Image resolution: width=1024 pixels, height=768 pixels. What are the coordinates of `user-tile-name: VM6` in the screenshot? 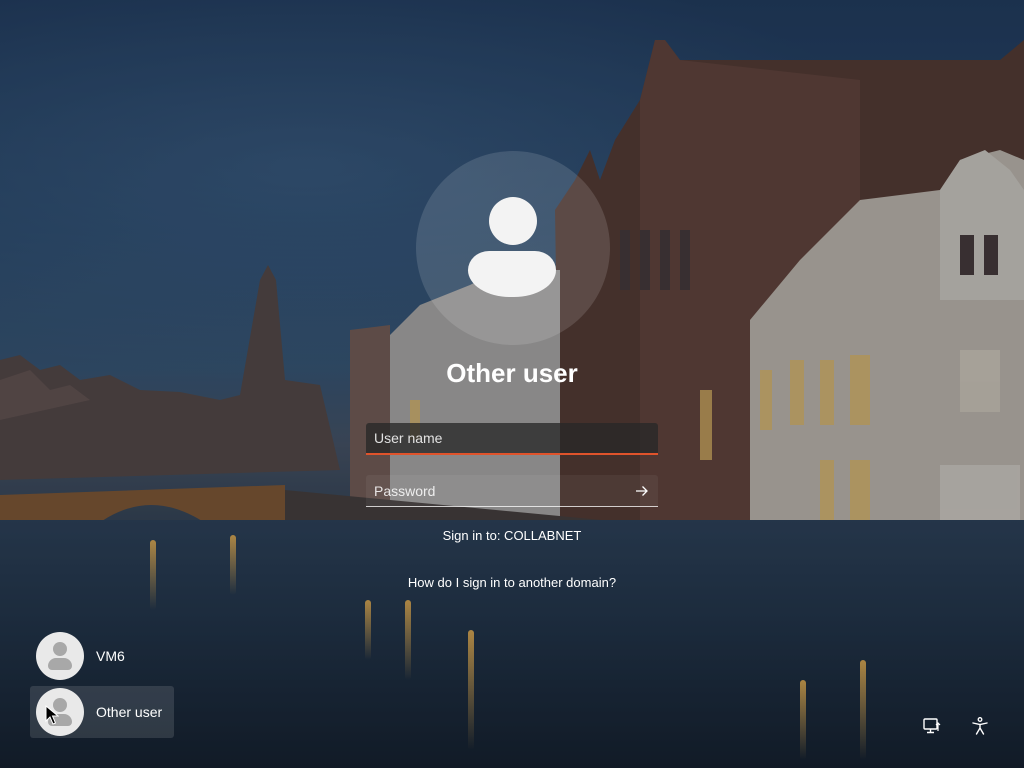 It's located at (110, 656).